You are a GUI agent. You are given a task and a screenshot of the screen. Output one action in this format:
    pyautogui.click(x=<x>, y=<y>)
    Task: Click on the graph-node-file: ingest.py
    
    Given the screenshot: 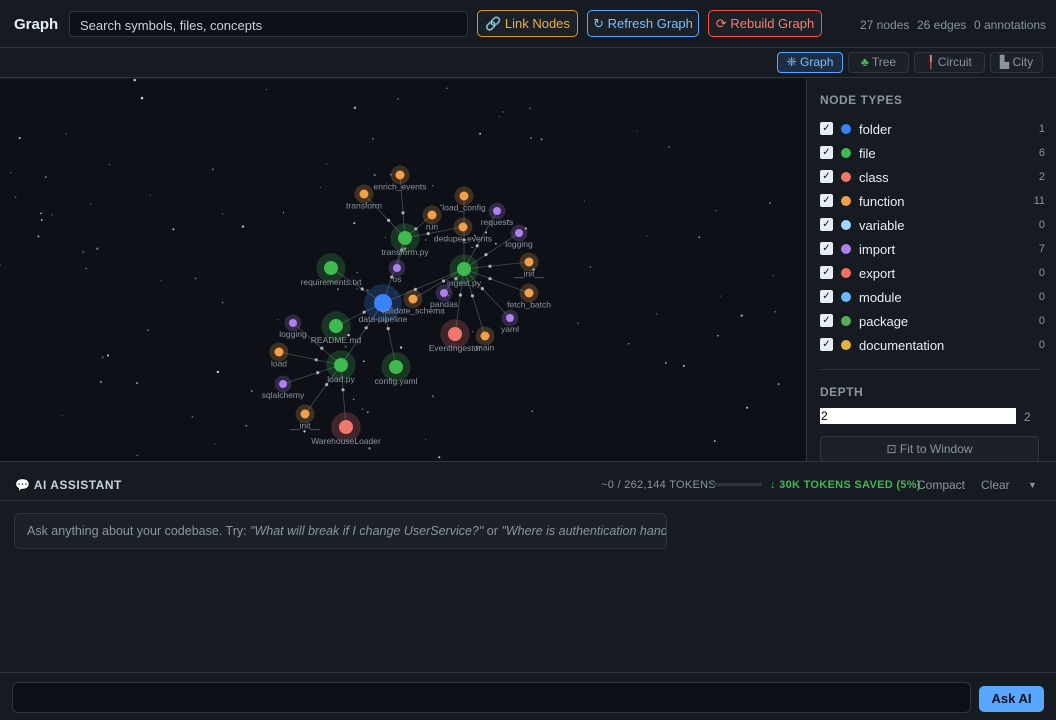 What is the action you would take?
    pyautogui.click(x=464, y=271)
    